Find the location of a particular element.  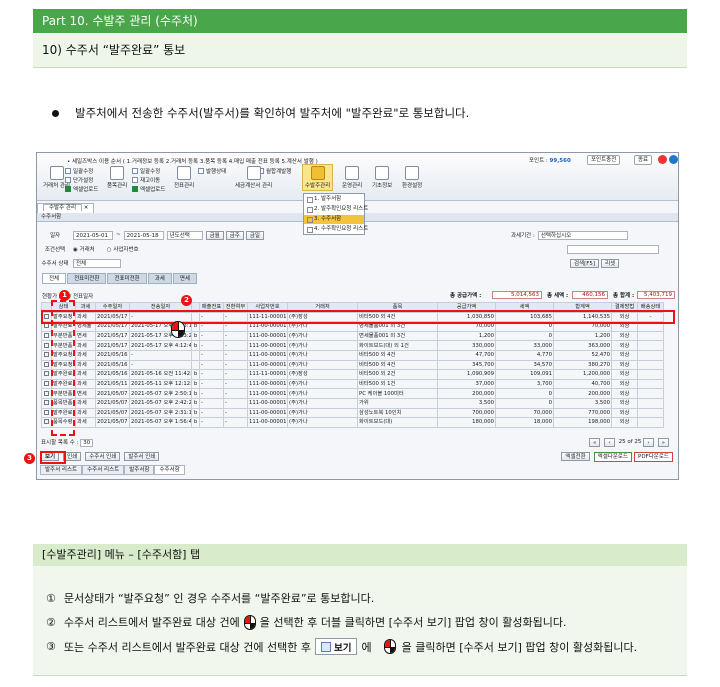

this-week-button: 금주 is located at coordinates (234, 235).